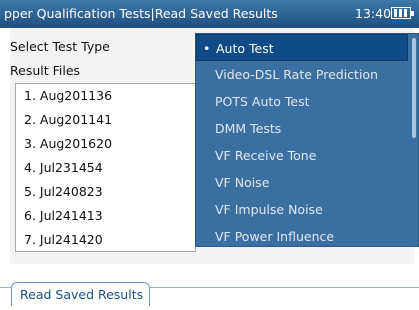  Describe the element at coordinates (105, 144) in the screenshot. I see `list-item: 3. Aug201620` at that location.